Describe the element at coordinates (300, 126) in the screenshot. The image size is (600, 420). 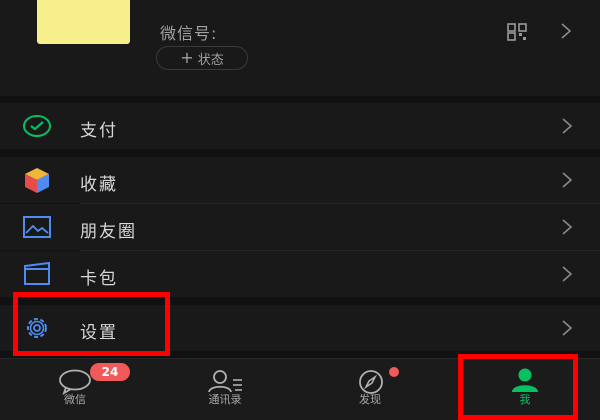
I see `menu-item-pay: 支付` at that location.